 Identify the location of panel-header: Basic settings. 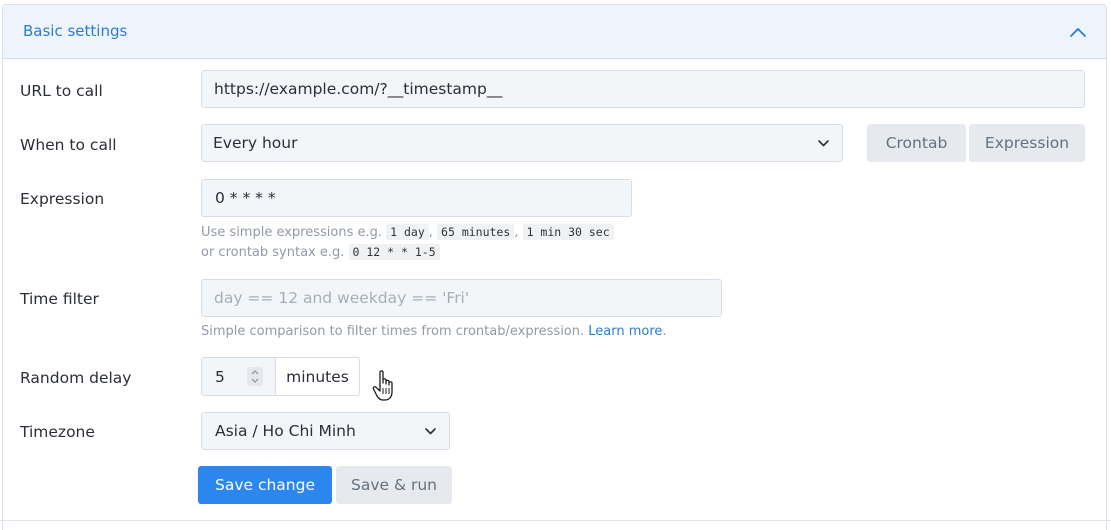
(554, 32).